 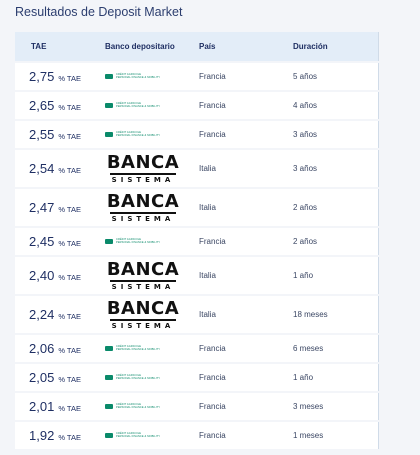 I want to click on tae-cell: 2,24% TAE, so click(x=60, y=315).